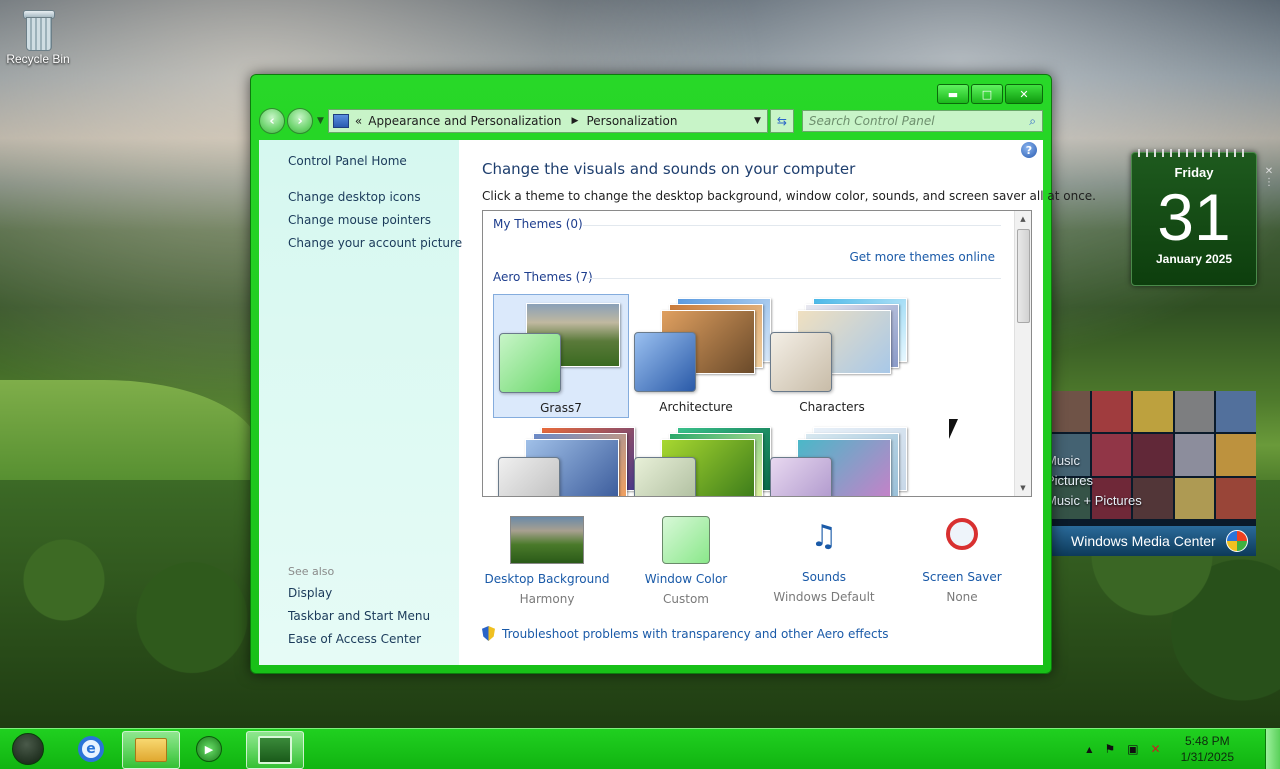  What do you see at coordinates (1023, 219) in the screenshot?
I see `scroll-up-icon: ▲` at bounding box center [1023, 219].